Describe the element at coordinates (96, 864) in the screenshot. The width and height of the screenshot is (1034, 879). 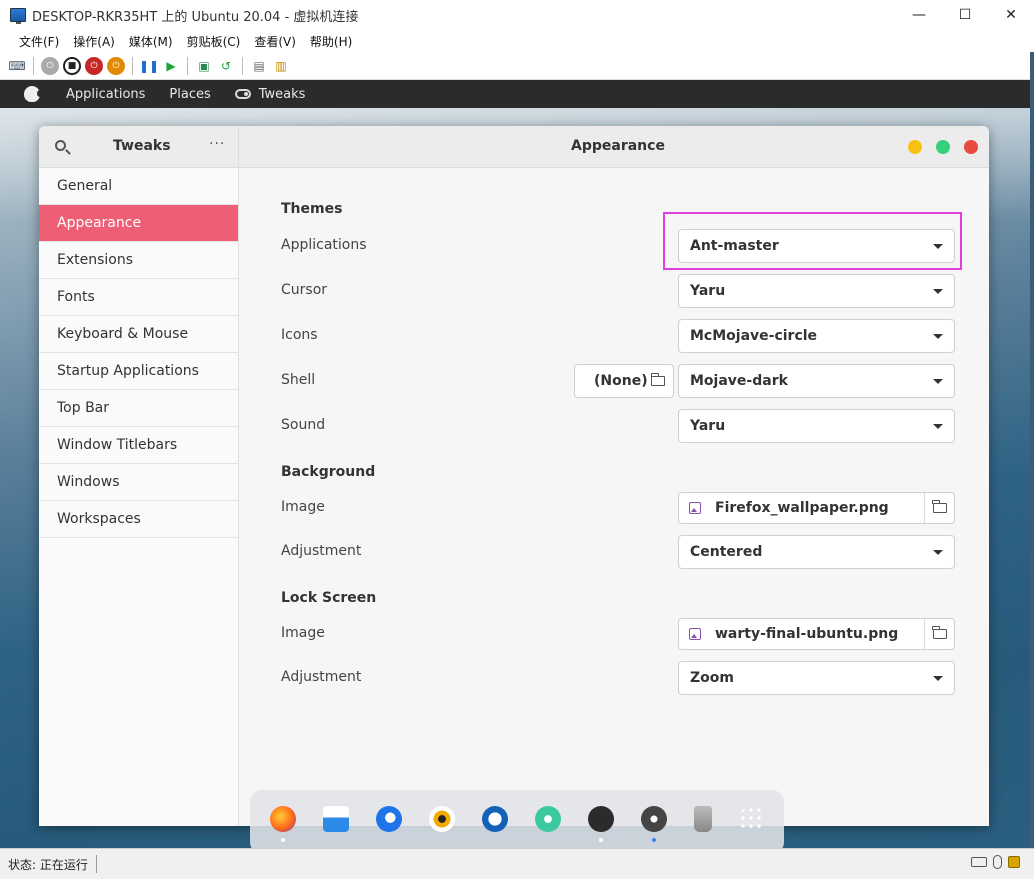
I see `status-separator` at that location.